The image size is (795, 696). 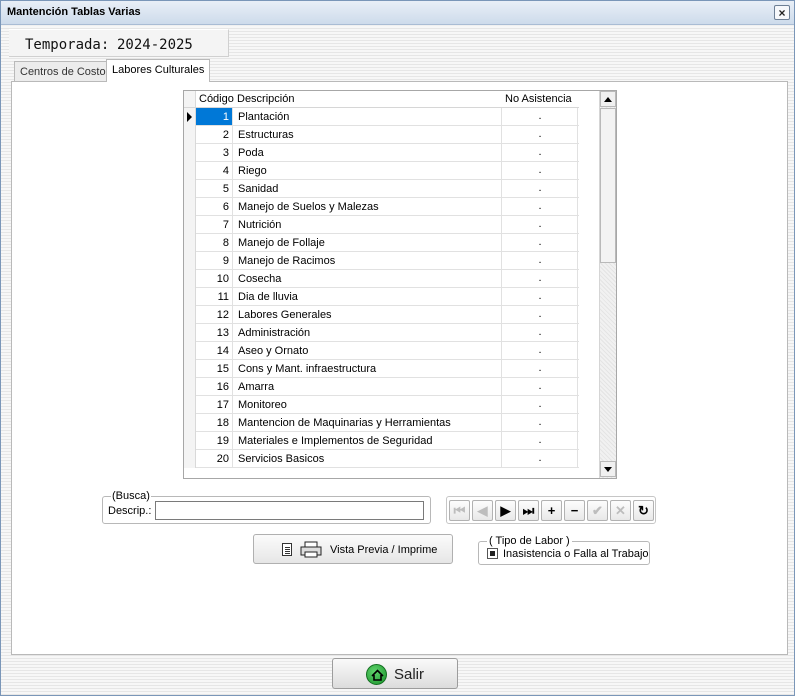 I want to click on cell-code: 5, so click(x=214, y=188).